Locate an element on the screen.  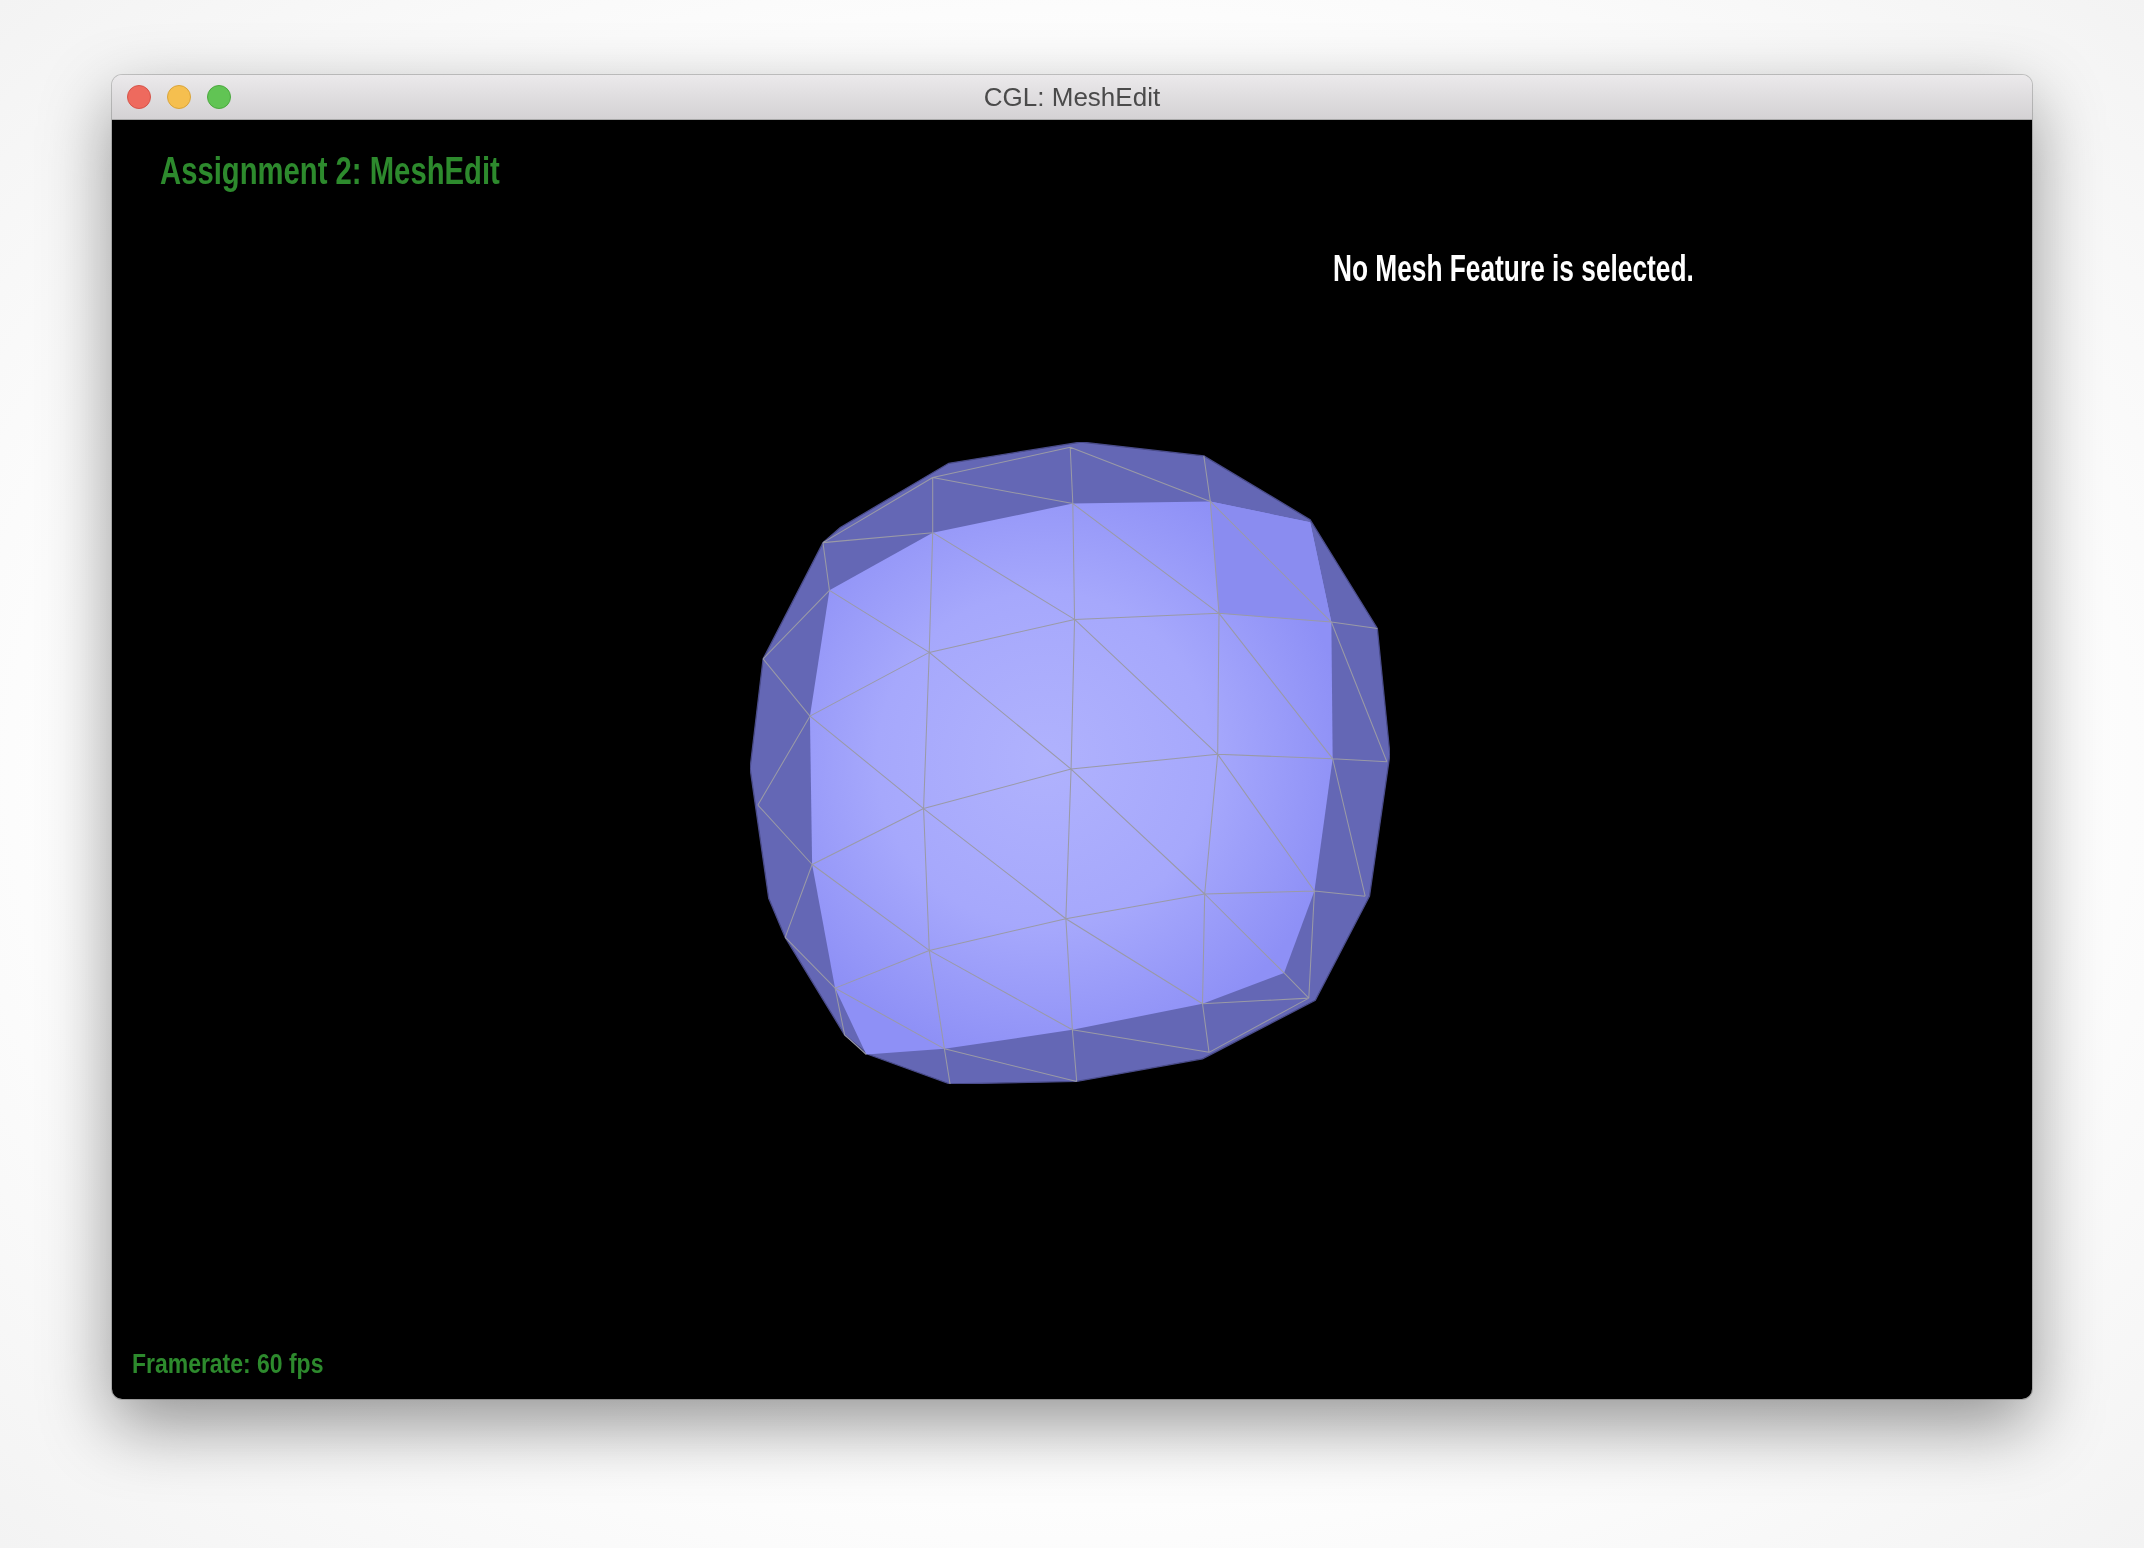
window-title: CGL: MeshEdit is located at coordinates (1072, 97).